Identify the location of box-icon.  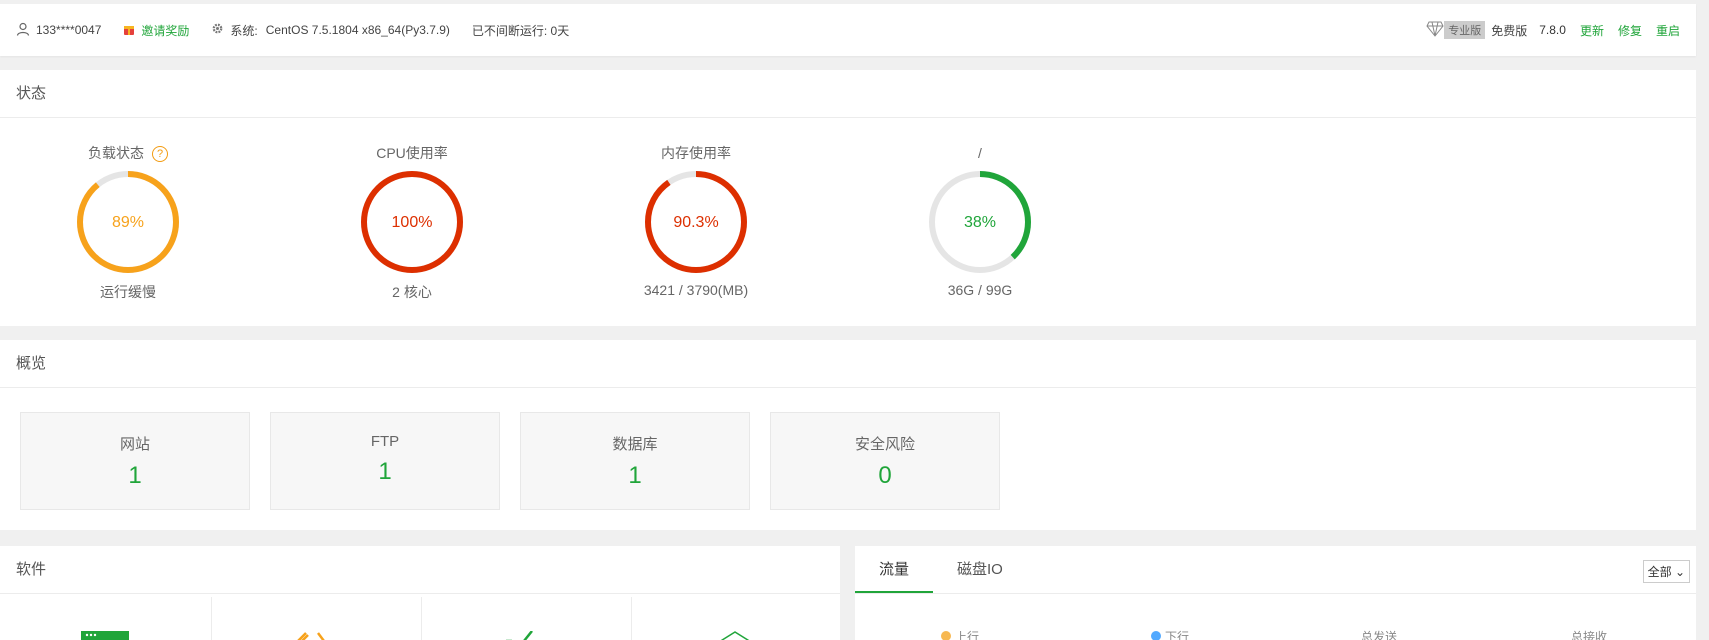
(735, 635).